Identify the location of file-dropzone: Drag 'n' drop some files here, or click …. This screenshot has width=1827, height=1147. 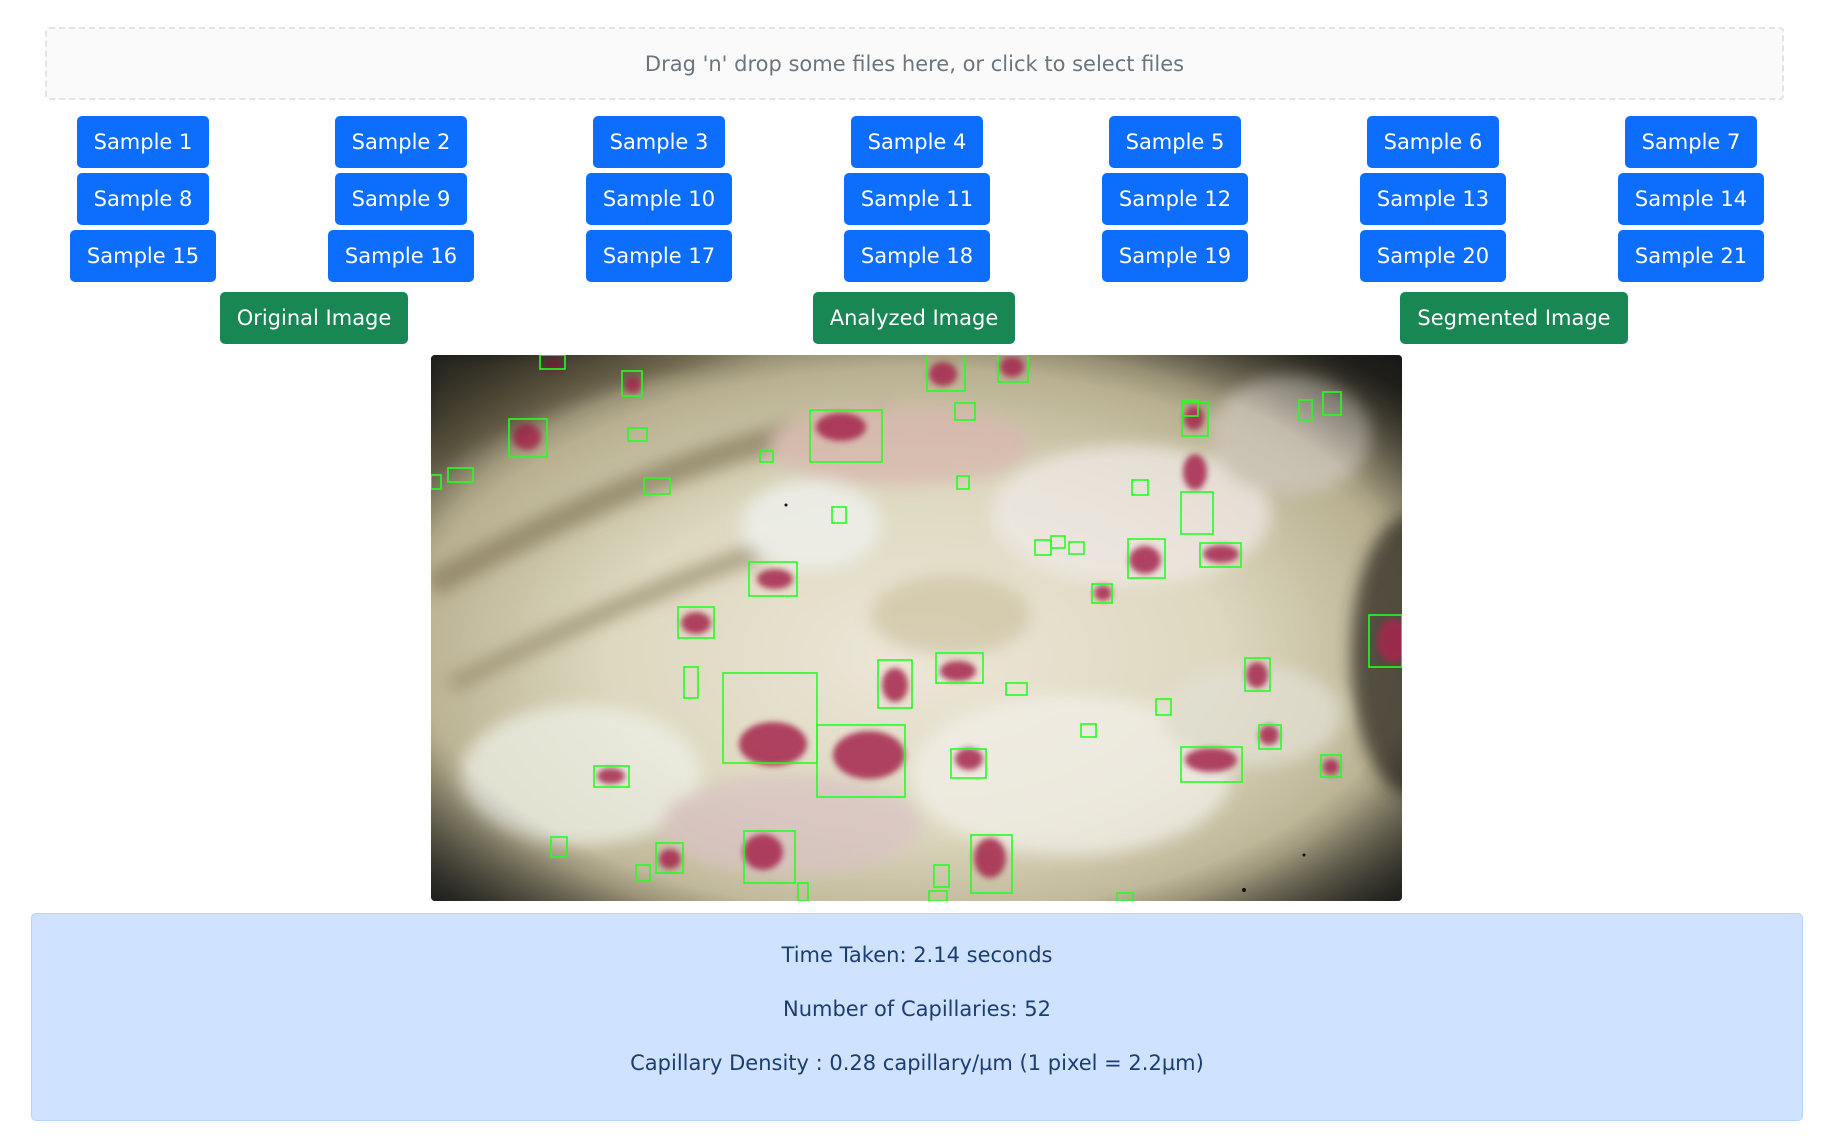
(914, 63).